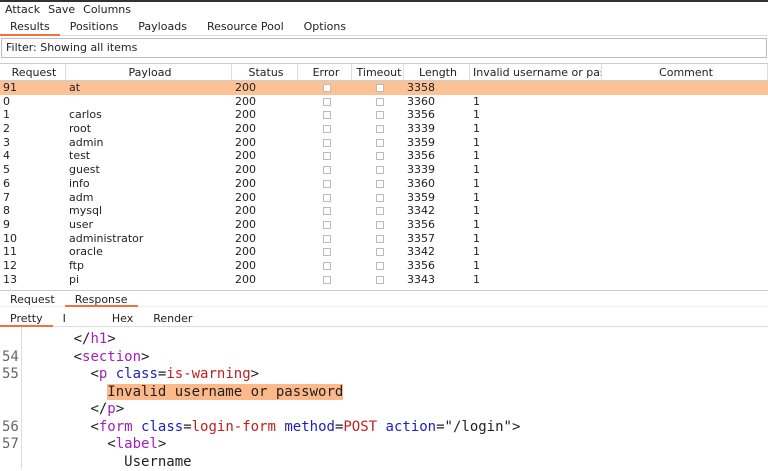 This screenshot has width=768, height=471. I want to click on cell: 6, so click(33, 184).